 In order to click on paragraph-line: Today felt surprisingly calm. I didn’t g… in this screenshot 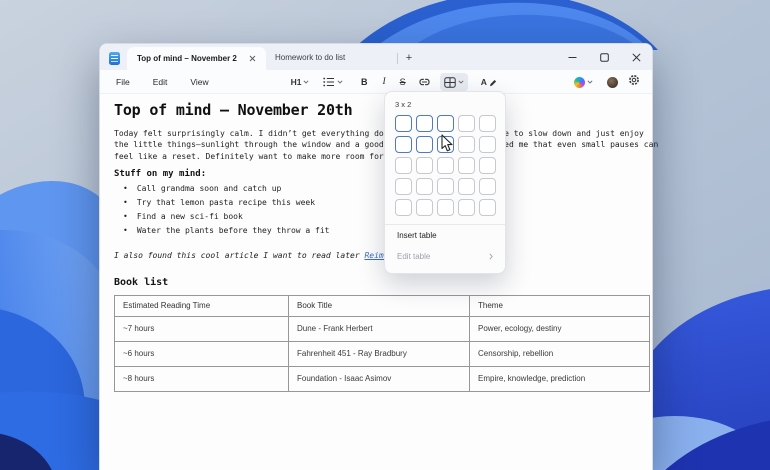, I will do `click(379, 133)`.